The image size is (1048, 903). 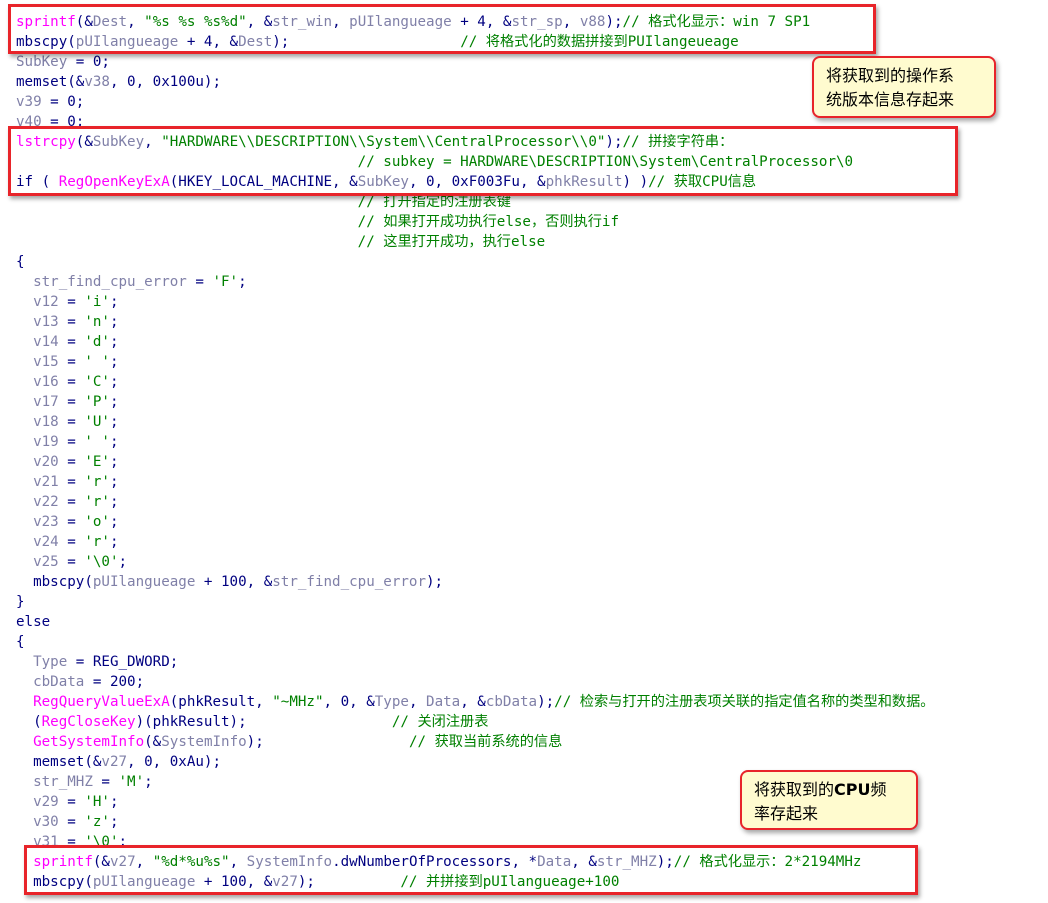 What do you see at coordinates (33, 622) in the screenshot?
I see `code-token: else` at bounding box center [33, 622].